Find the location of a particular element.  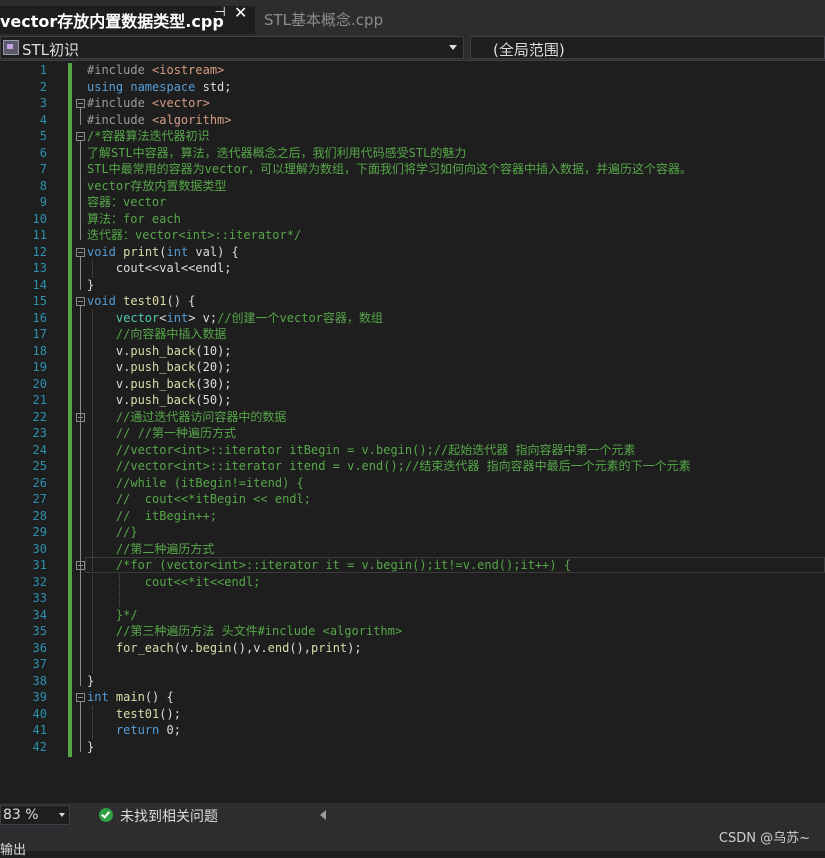

code-line: 38} is located at coordinates (412, 681).